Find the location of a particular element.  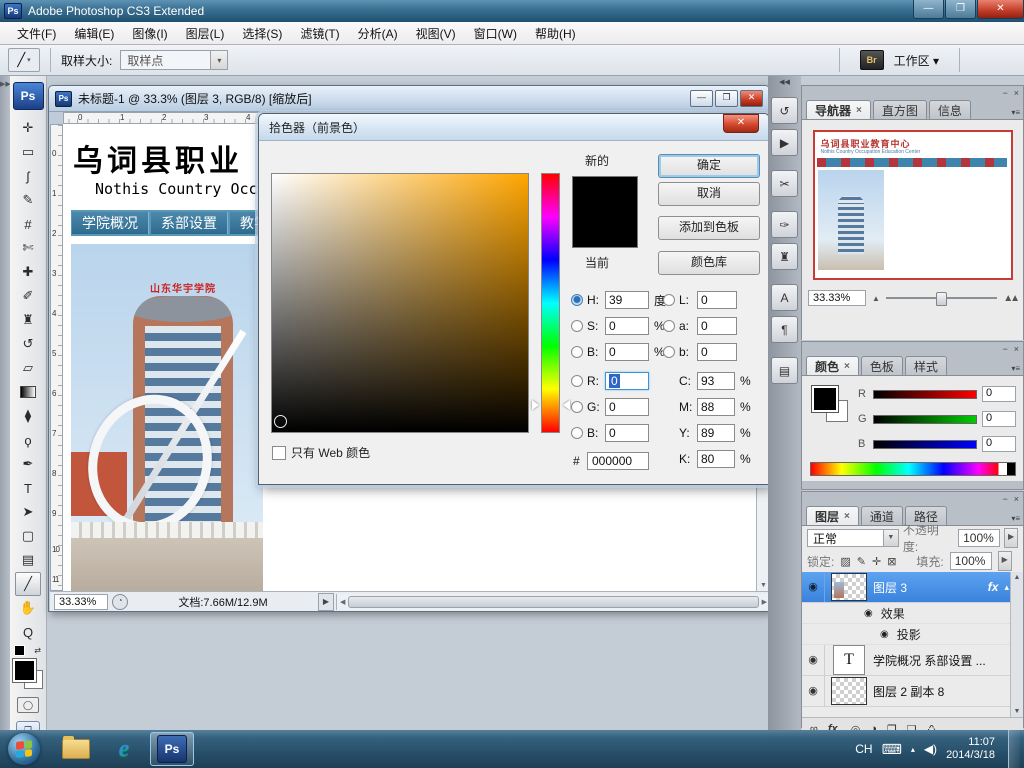

g-radio is located at coordinates (577, 407).